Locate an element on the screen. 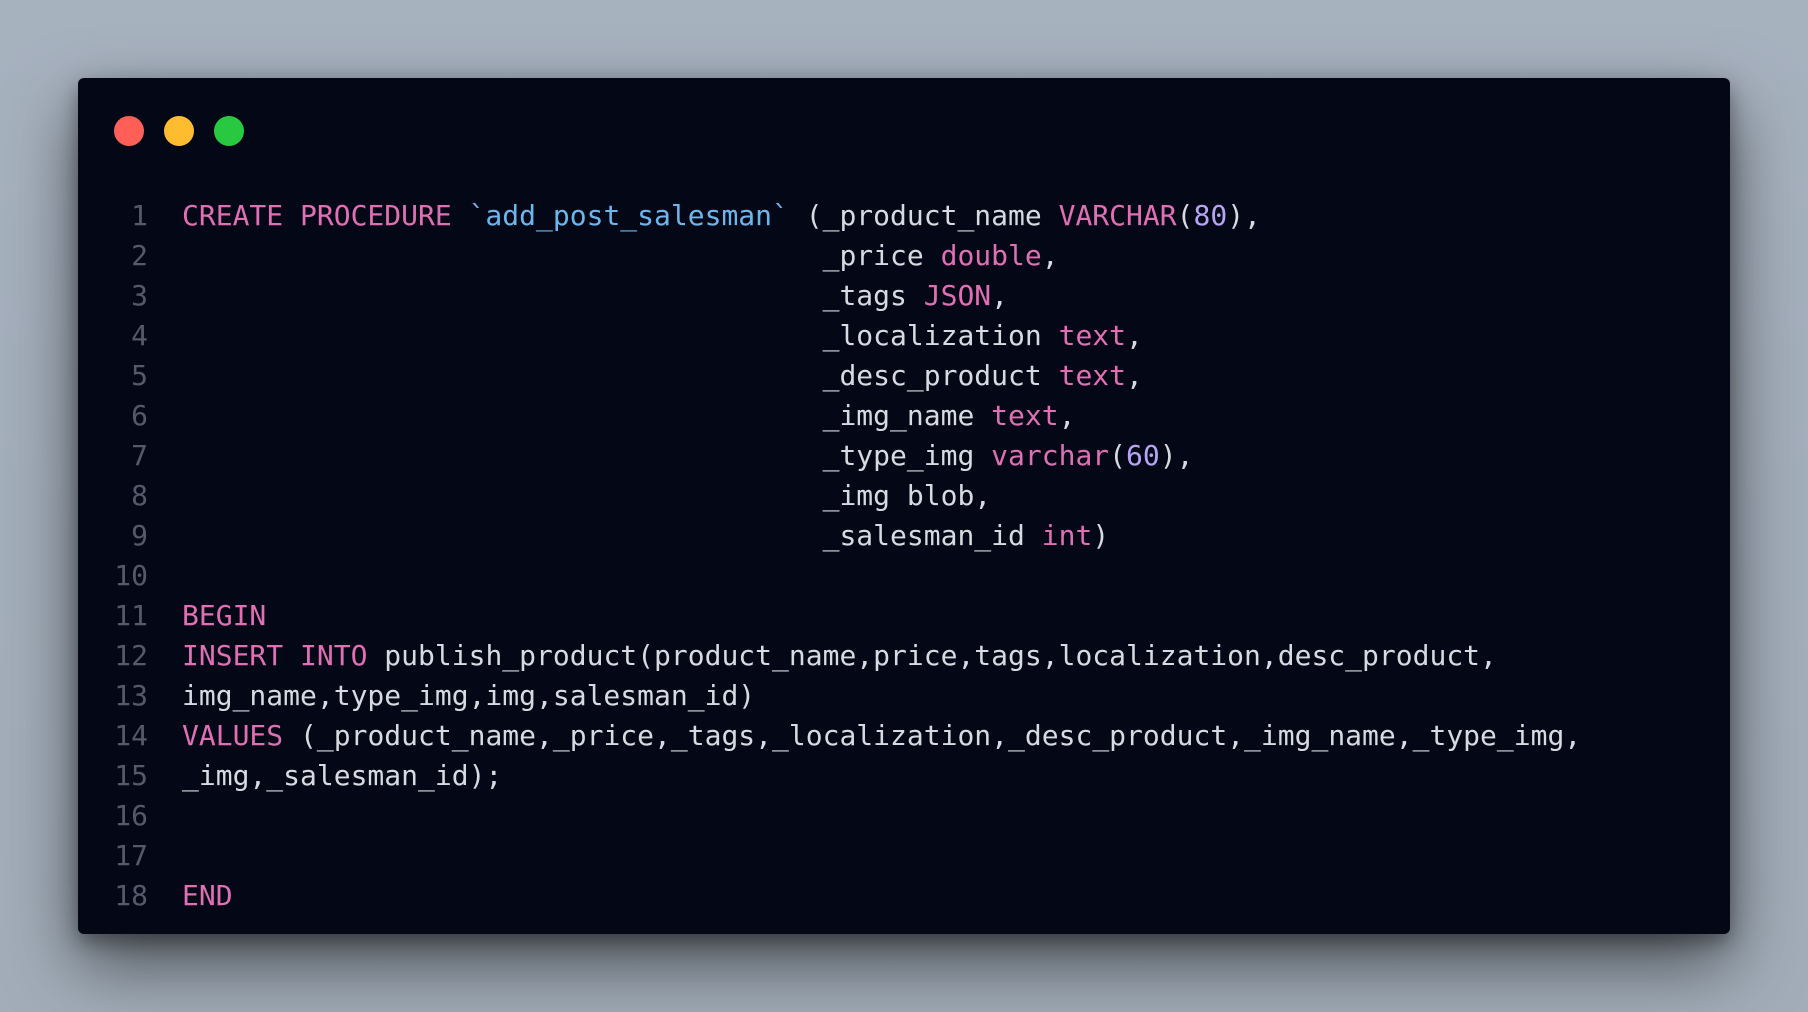 The width and height of the screenshot is (1808, 1012). code-line: 6 _img_name text, is located at coordinates (904, 416).